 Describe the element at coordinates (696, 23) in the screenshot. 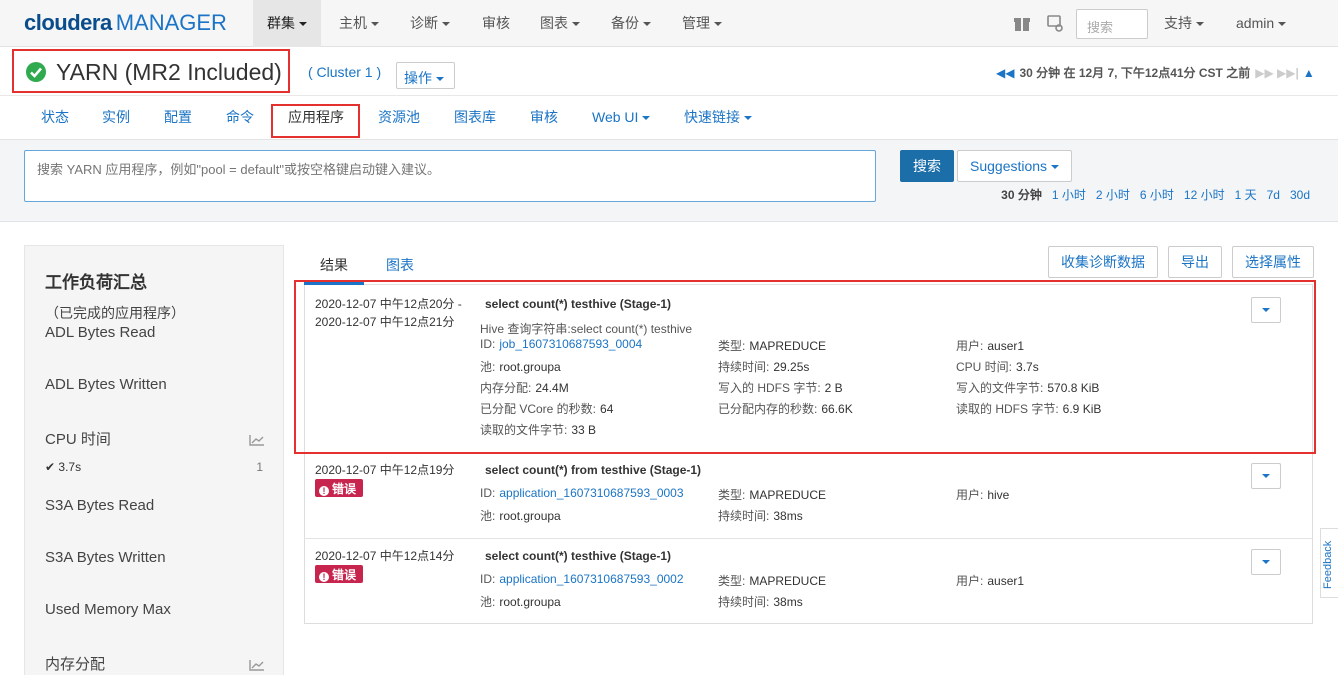

I see `nav-label: 管理` at that location.